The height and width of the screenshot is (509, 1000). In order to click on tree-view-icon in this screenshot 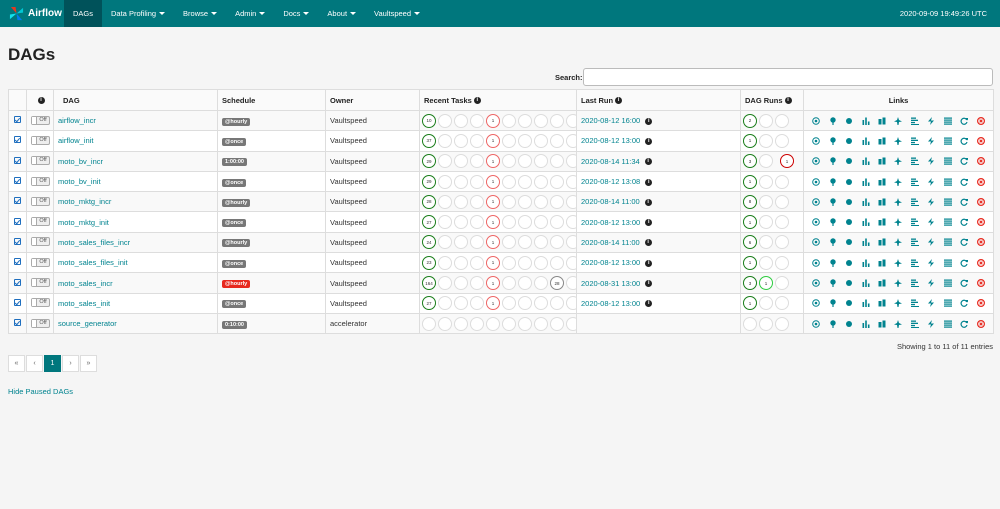, I will do `click(833, 242)`.